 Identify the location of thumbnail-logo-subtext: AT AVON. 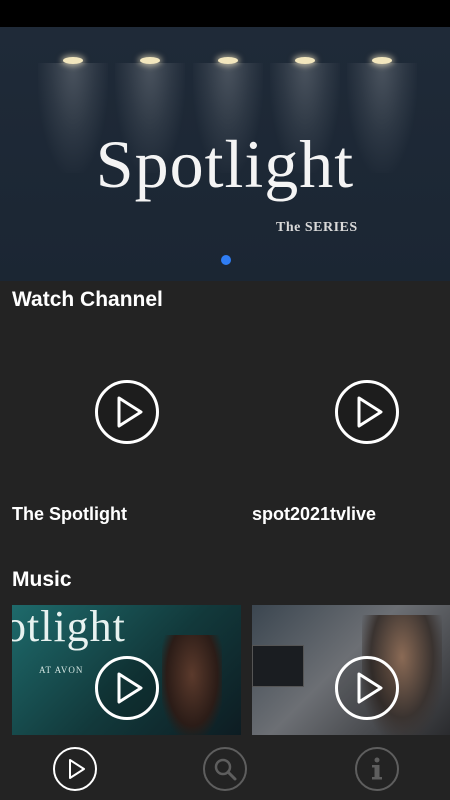
(61, 670).